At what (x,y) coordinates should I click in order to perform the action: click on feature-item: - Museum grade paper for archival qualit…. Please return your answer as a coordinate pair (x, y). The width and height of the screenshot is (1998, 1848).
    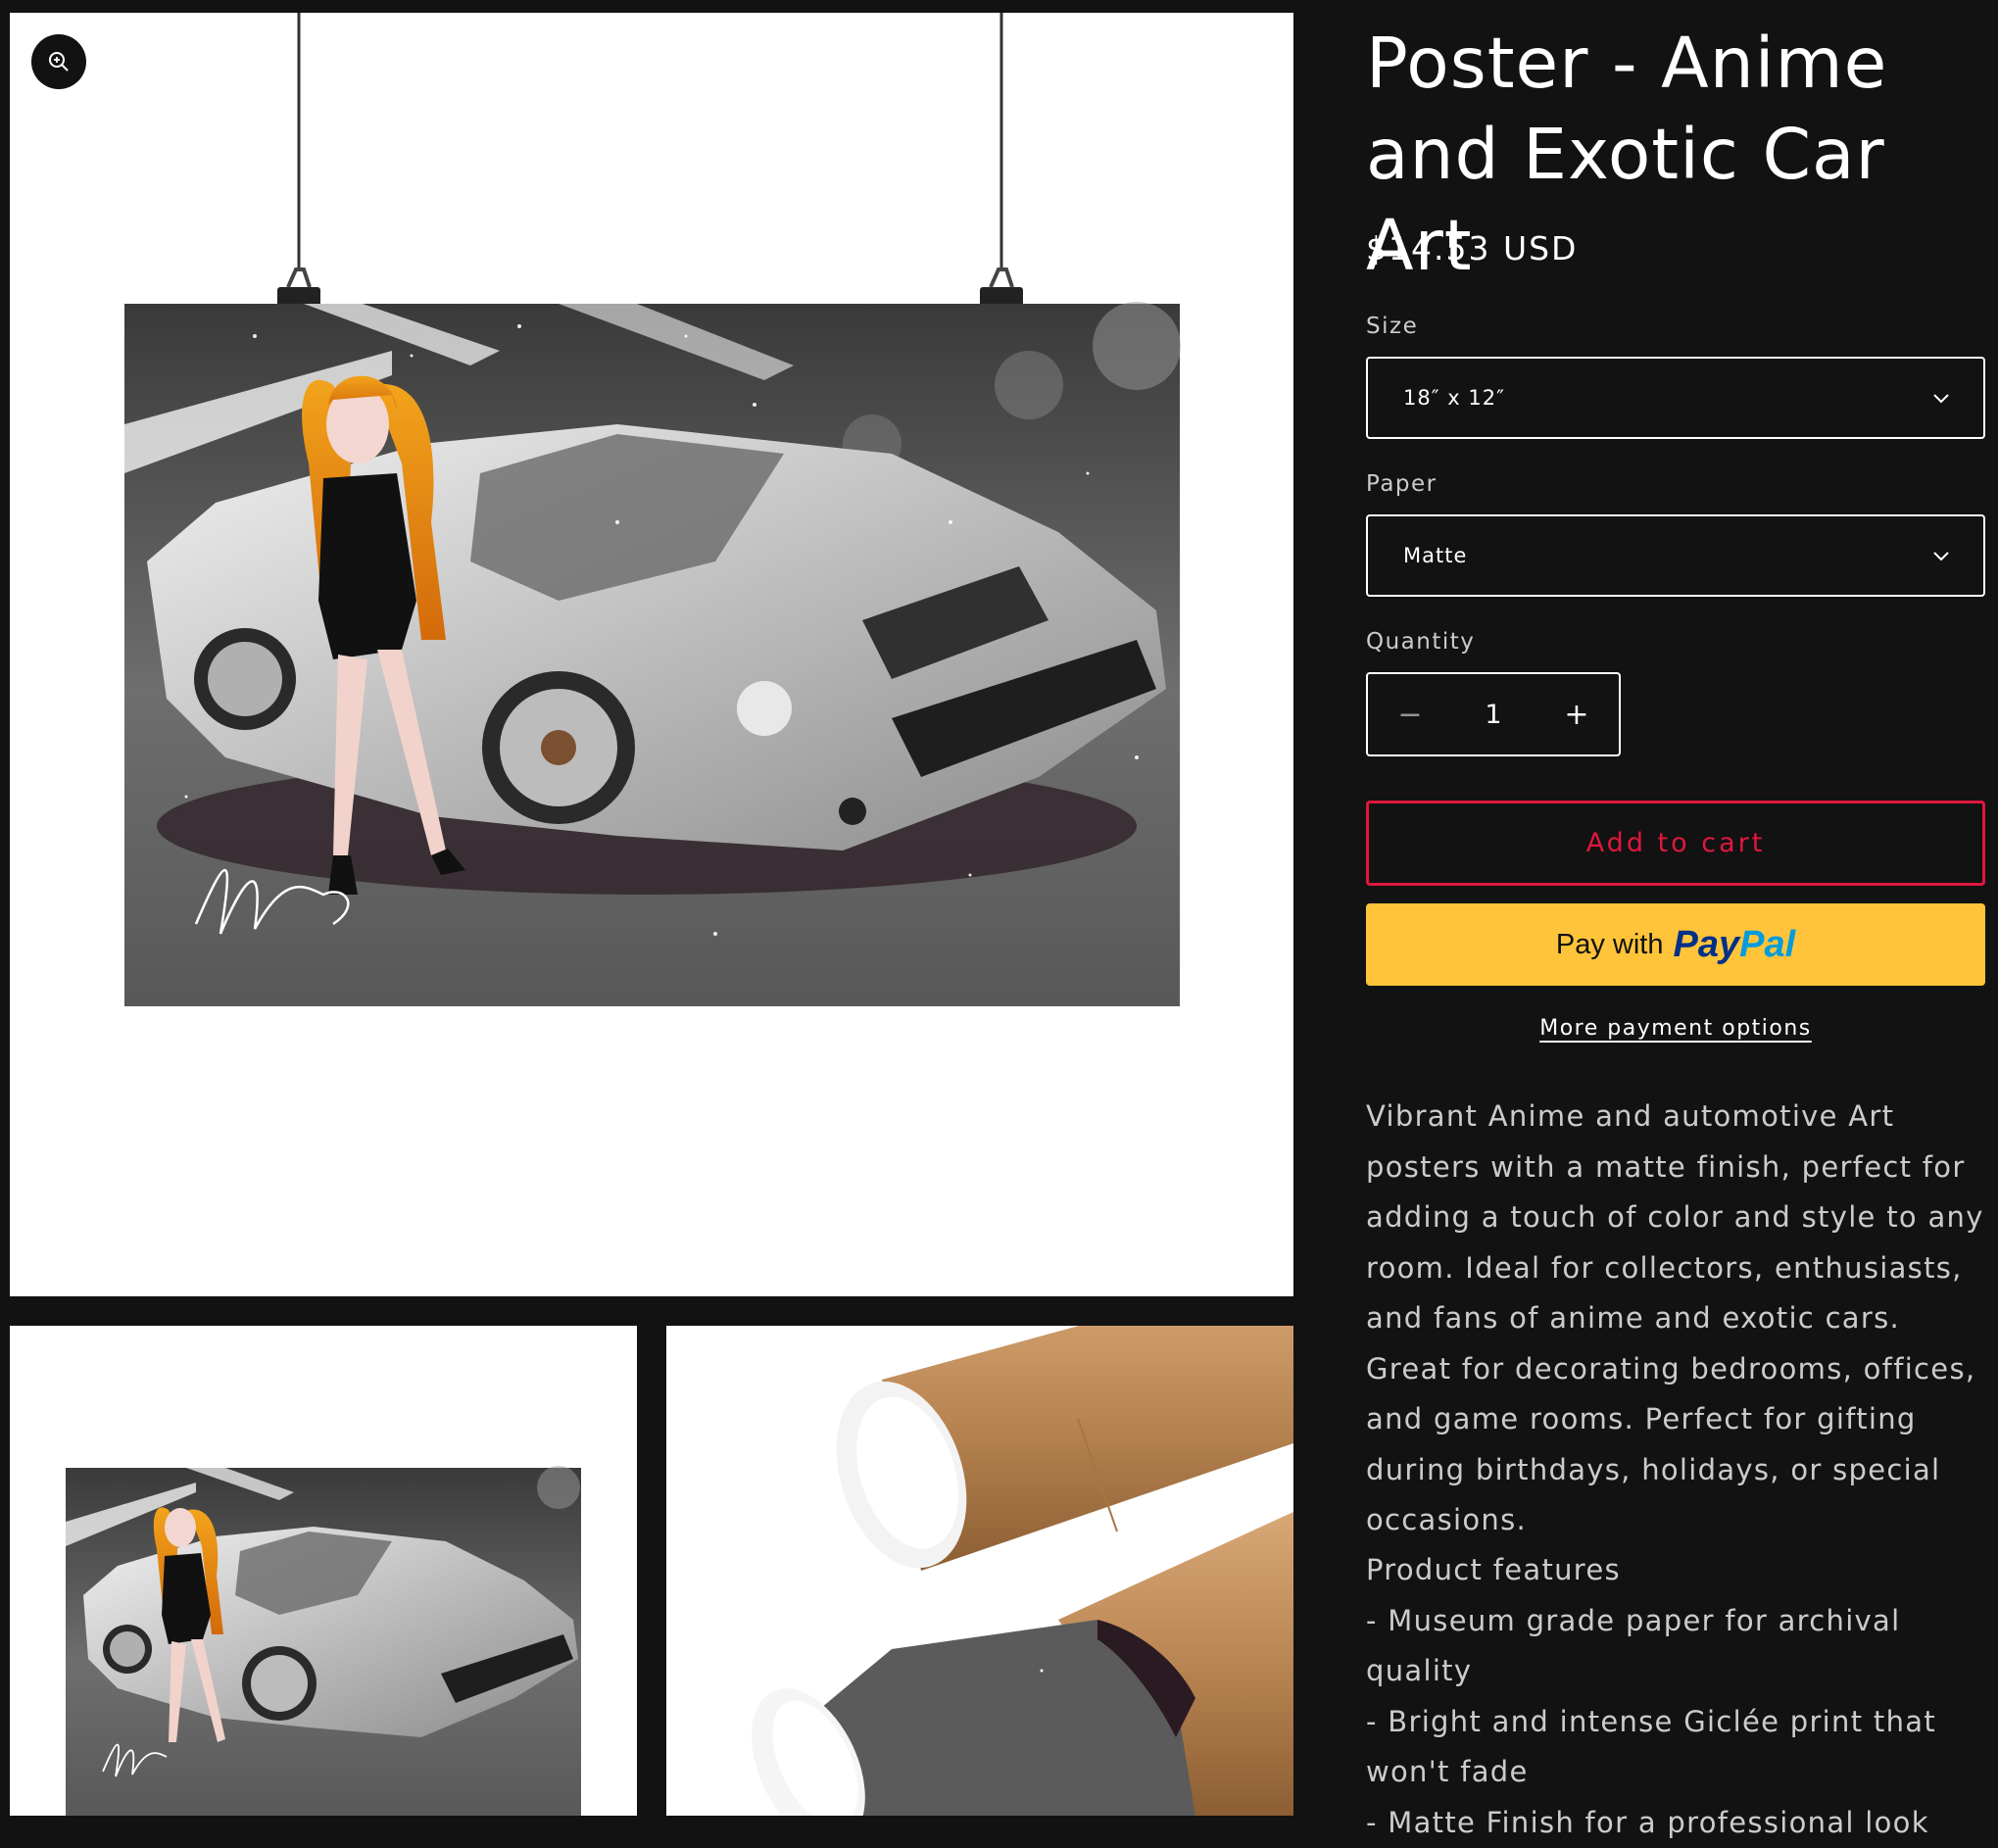
    Looking at the image, I should click on (1679, 1646).